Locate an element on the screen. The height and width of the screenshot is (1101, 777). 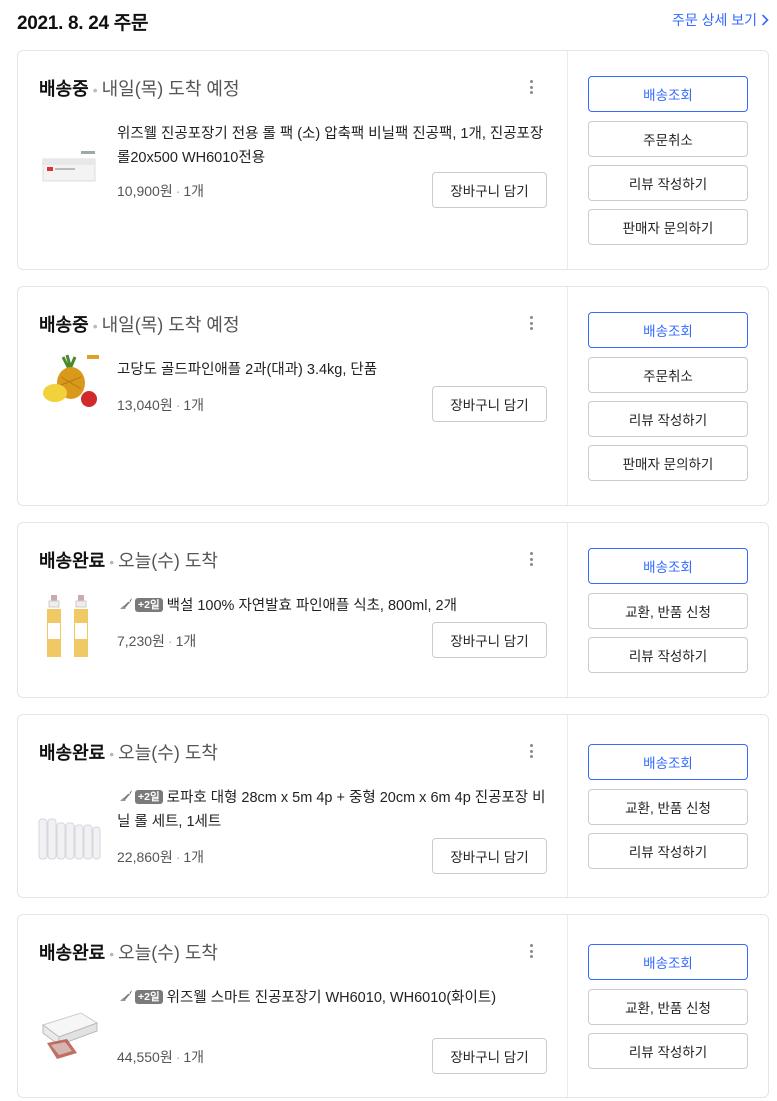
product-price-line: 44,550원 · 1개 is located at coordinates (161, 1057).